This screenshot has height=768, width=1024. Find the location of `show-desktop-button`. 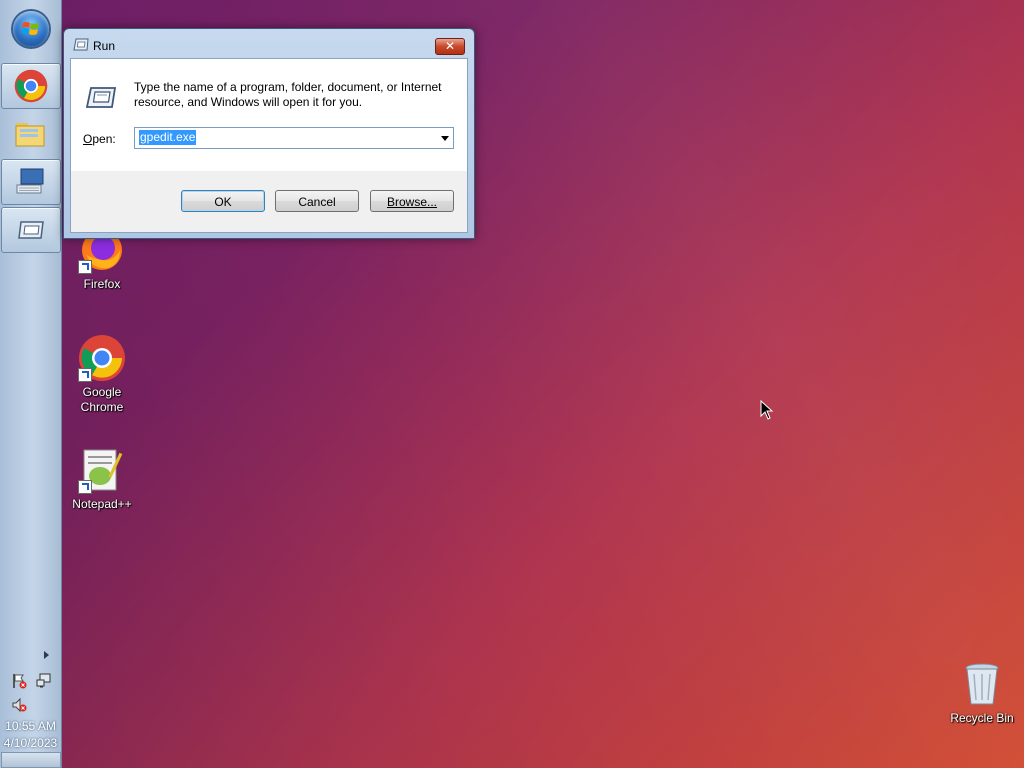

show-desktop-button is located at coordinates (31, 760).